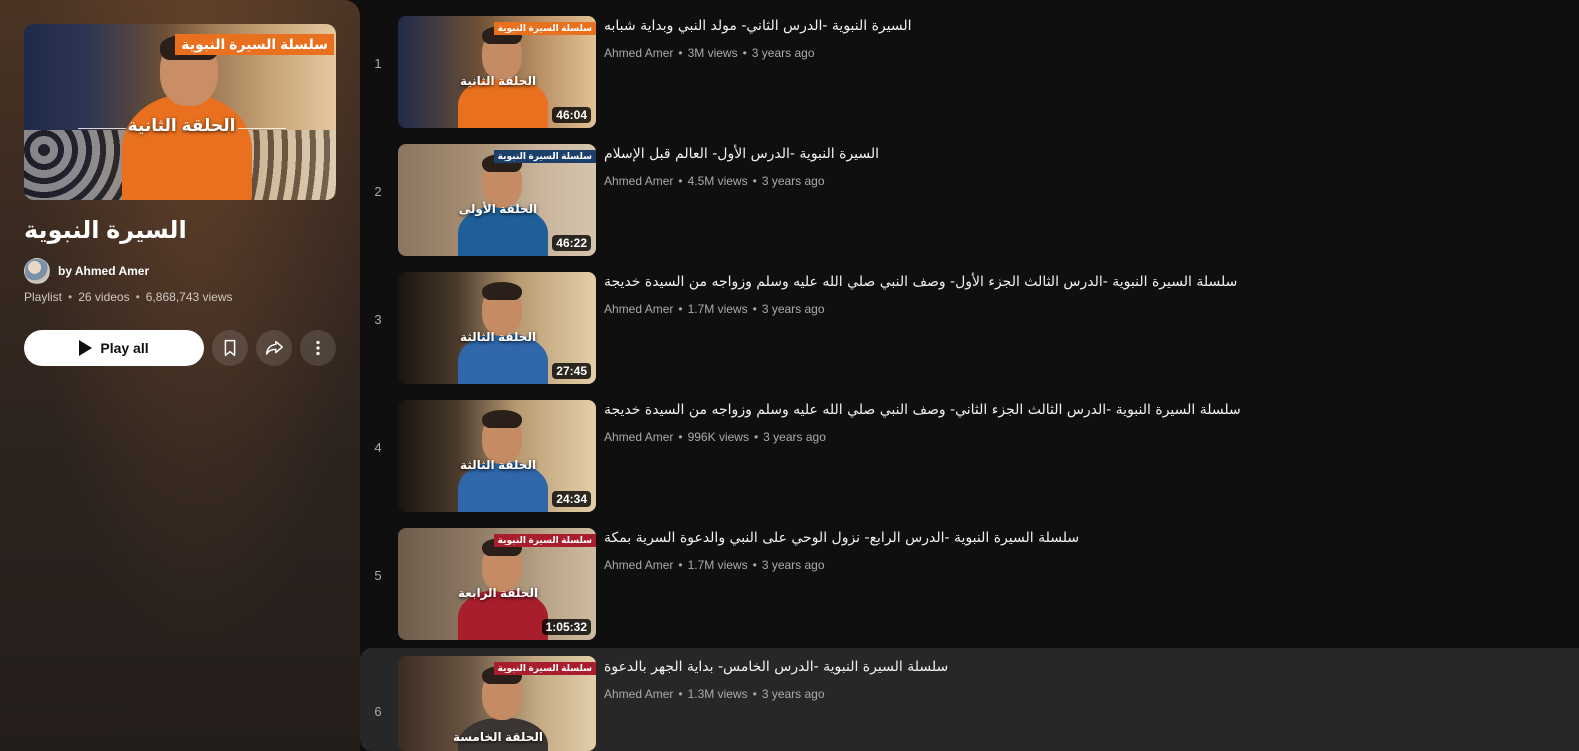  Describe the element at coordinates (497, 703) in the screenshot. I see `video-thumbnail: سلسلة السيرة النبوية الحلقة الخامسة` at that location.